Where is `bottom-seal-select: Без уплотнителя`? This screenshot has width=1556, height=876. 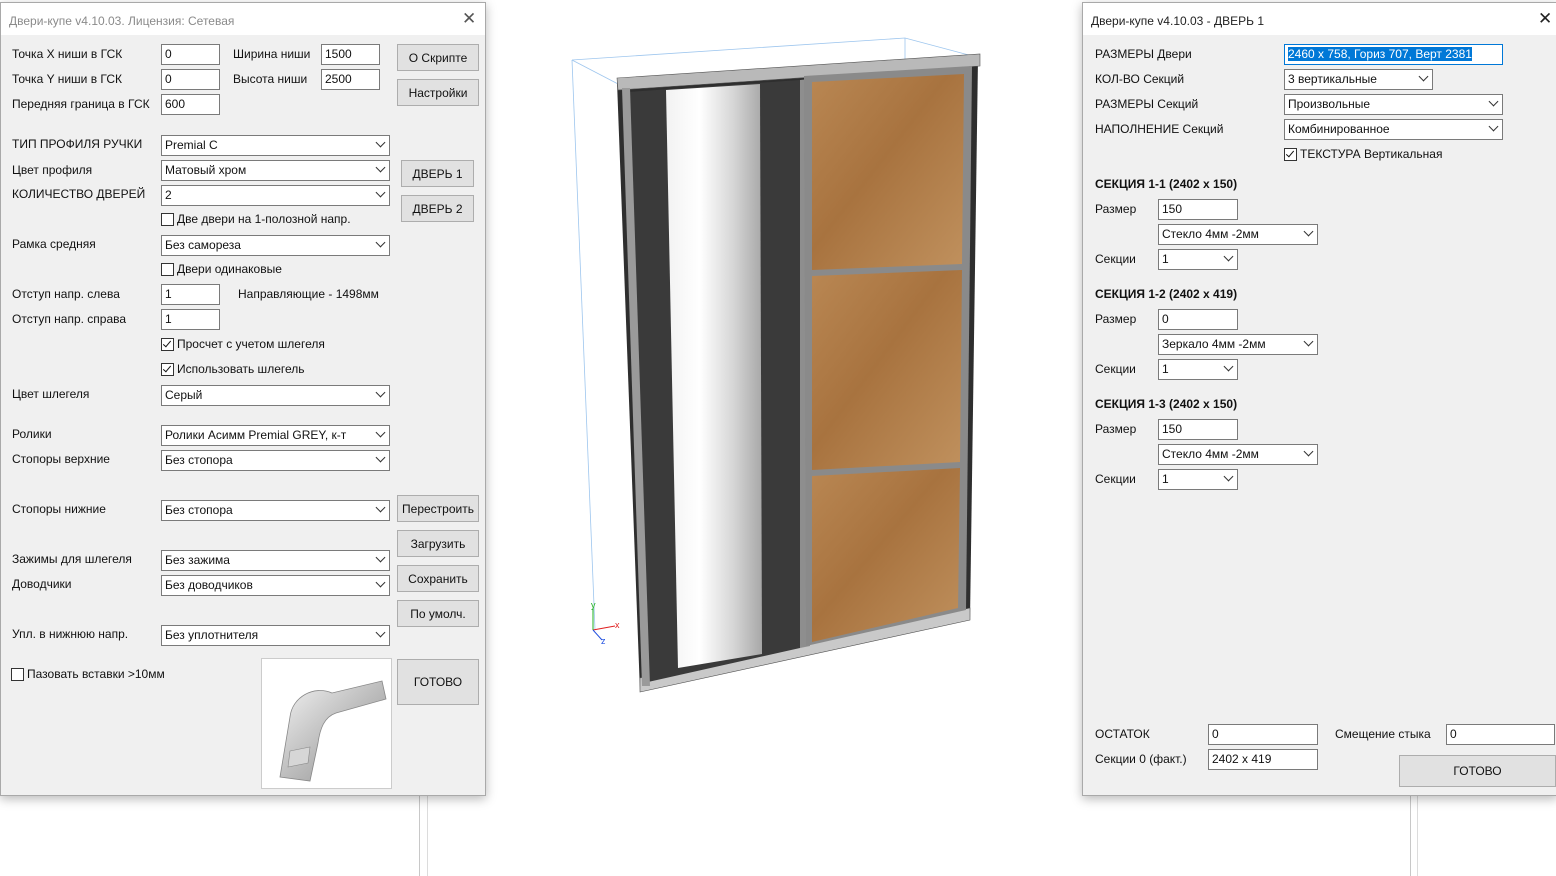
bottom-seal-select: Без уплотнителя is located at coordinates (275, 635).